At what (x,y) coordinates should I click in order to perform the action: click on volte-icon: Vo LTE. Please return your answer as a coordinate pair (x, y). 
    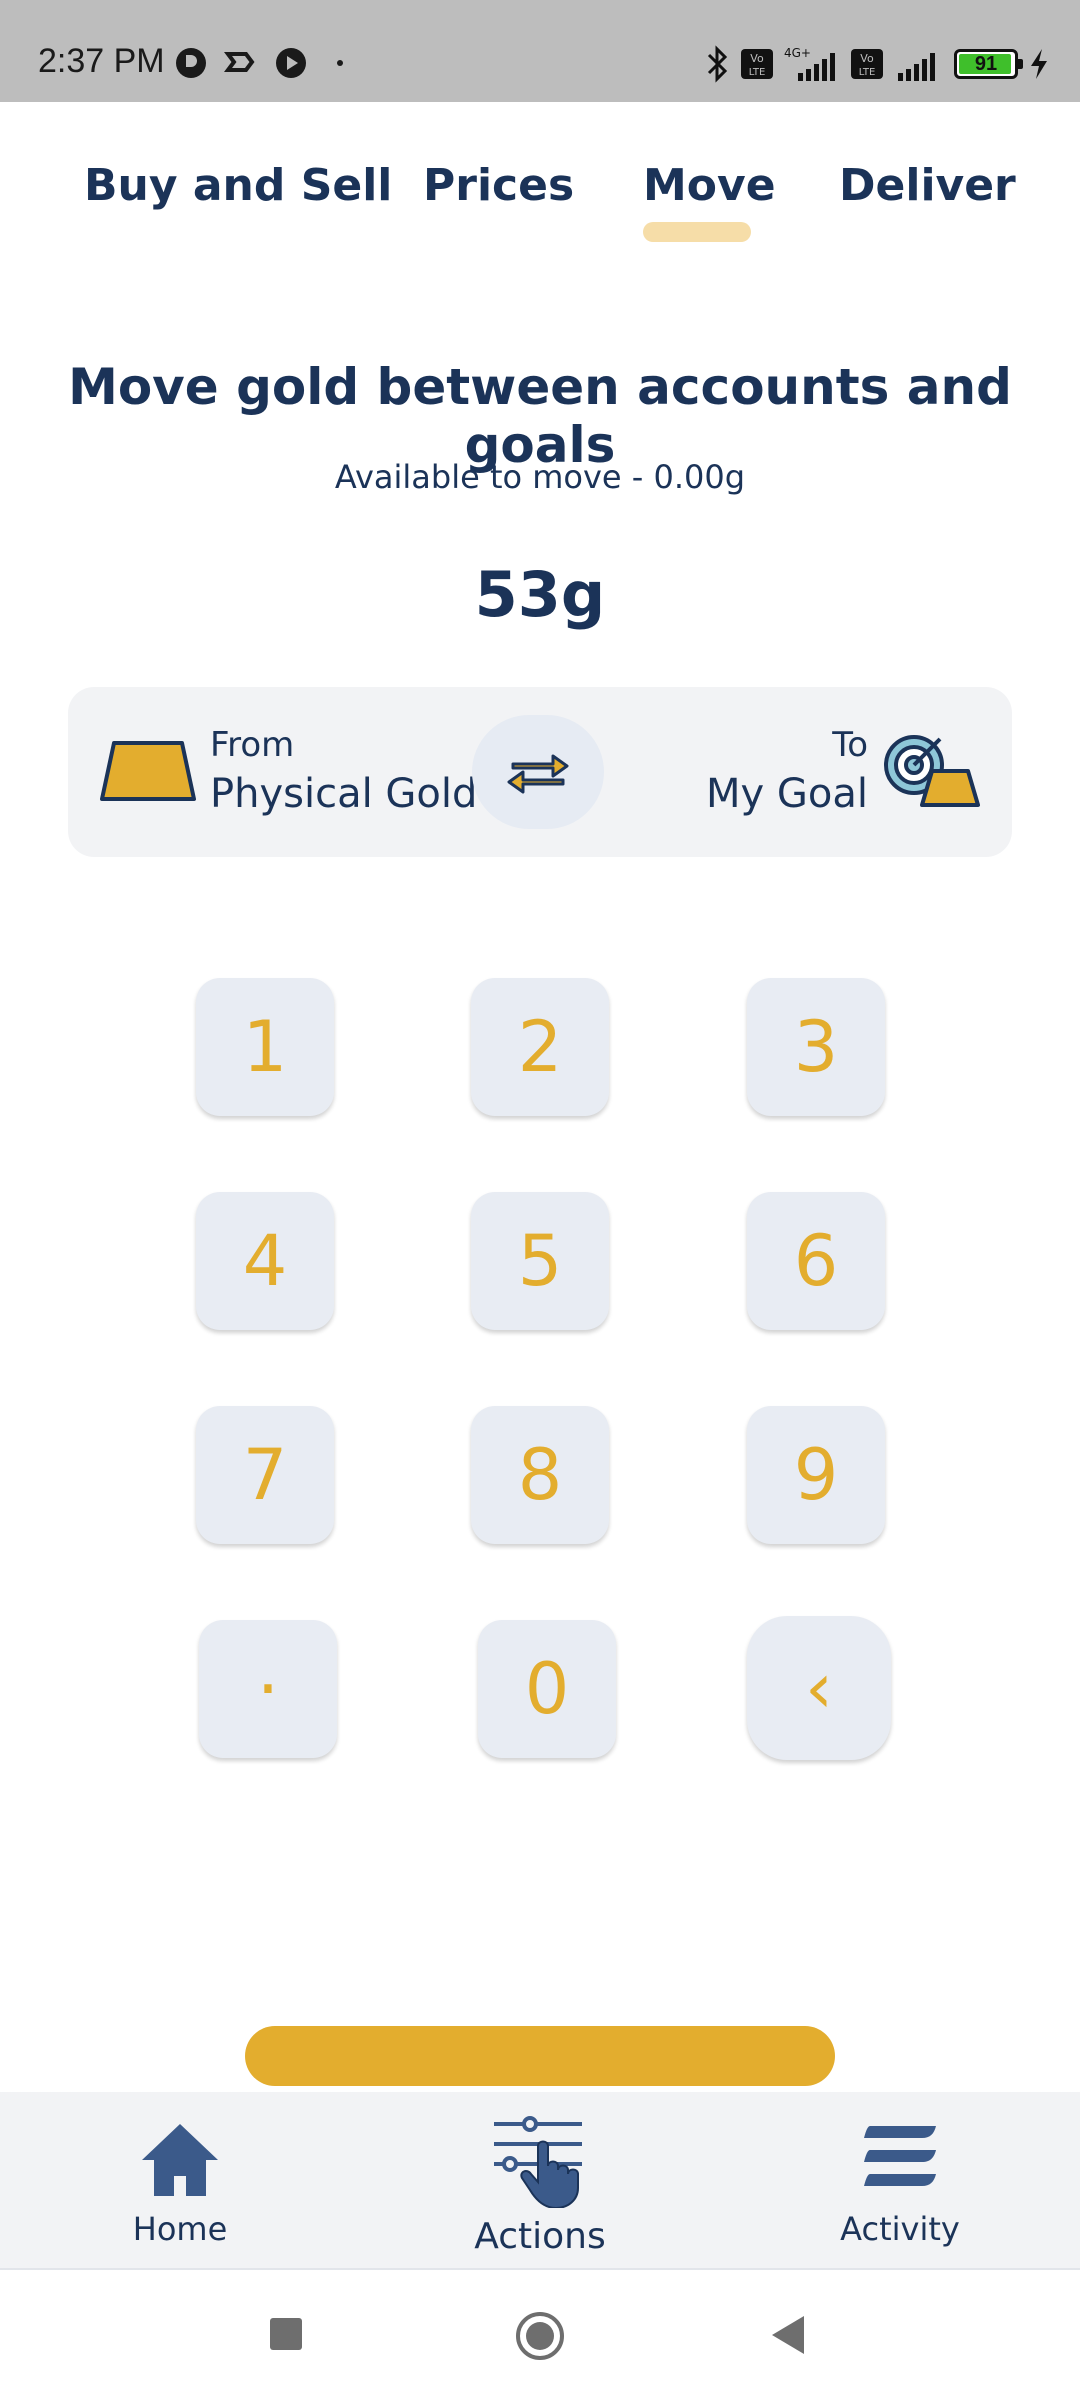
    Looking at the image, I should click on (757, 64).